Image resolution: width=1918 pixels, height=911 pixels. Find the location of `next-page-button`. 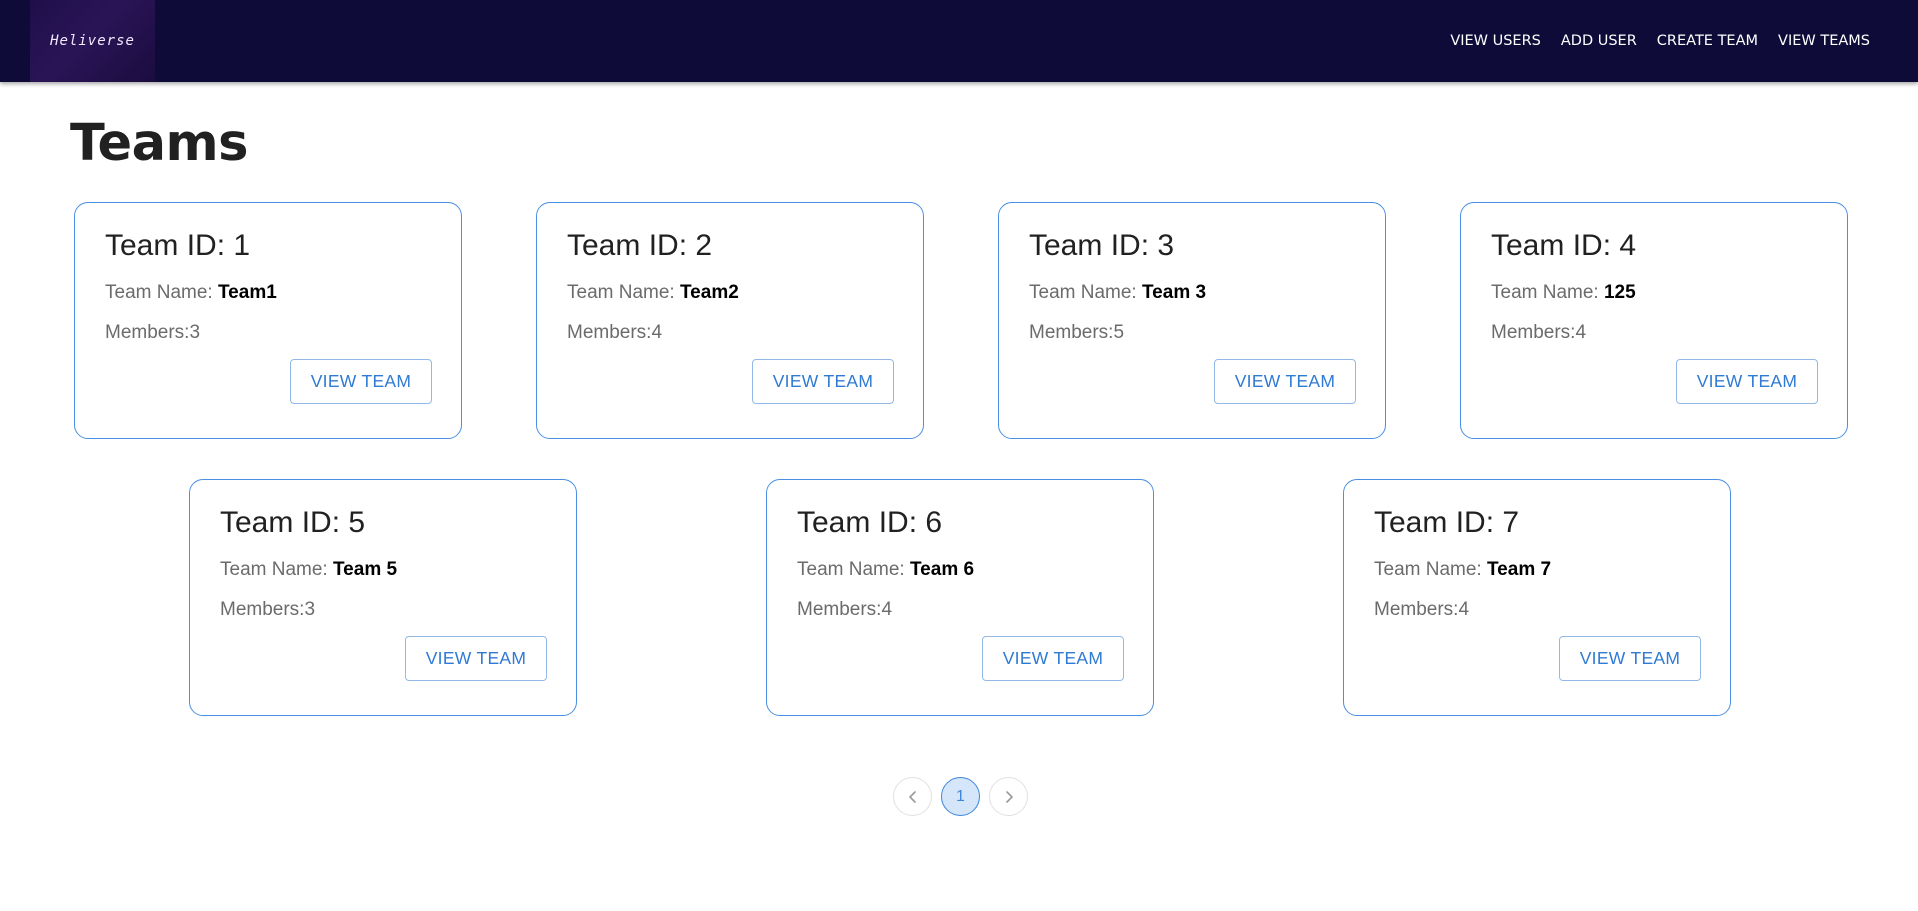

next-page-button is located at coordinates (1008, 796).